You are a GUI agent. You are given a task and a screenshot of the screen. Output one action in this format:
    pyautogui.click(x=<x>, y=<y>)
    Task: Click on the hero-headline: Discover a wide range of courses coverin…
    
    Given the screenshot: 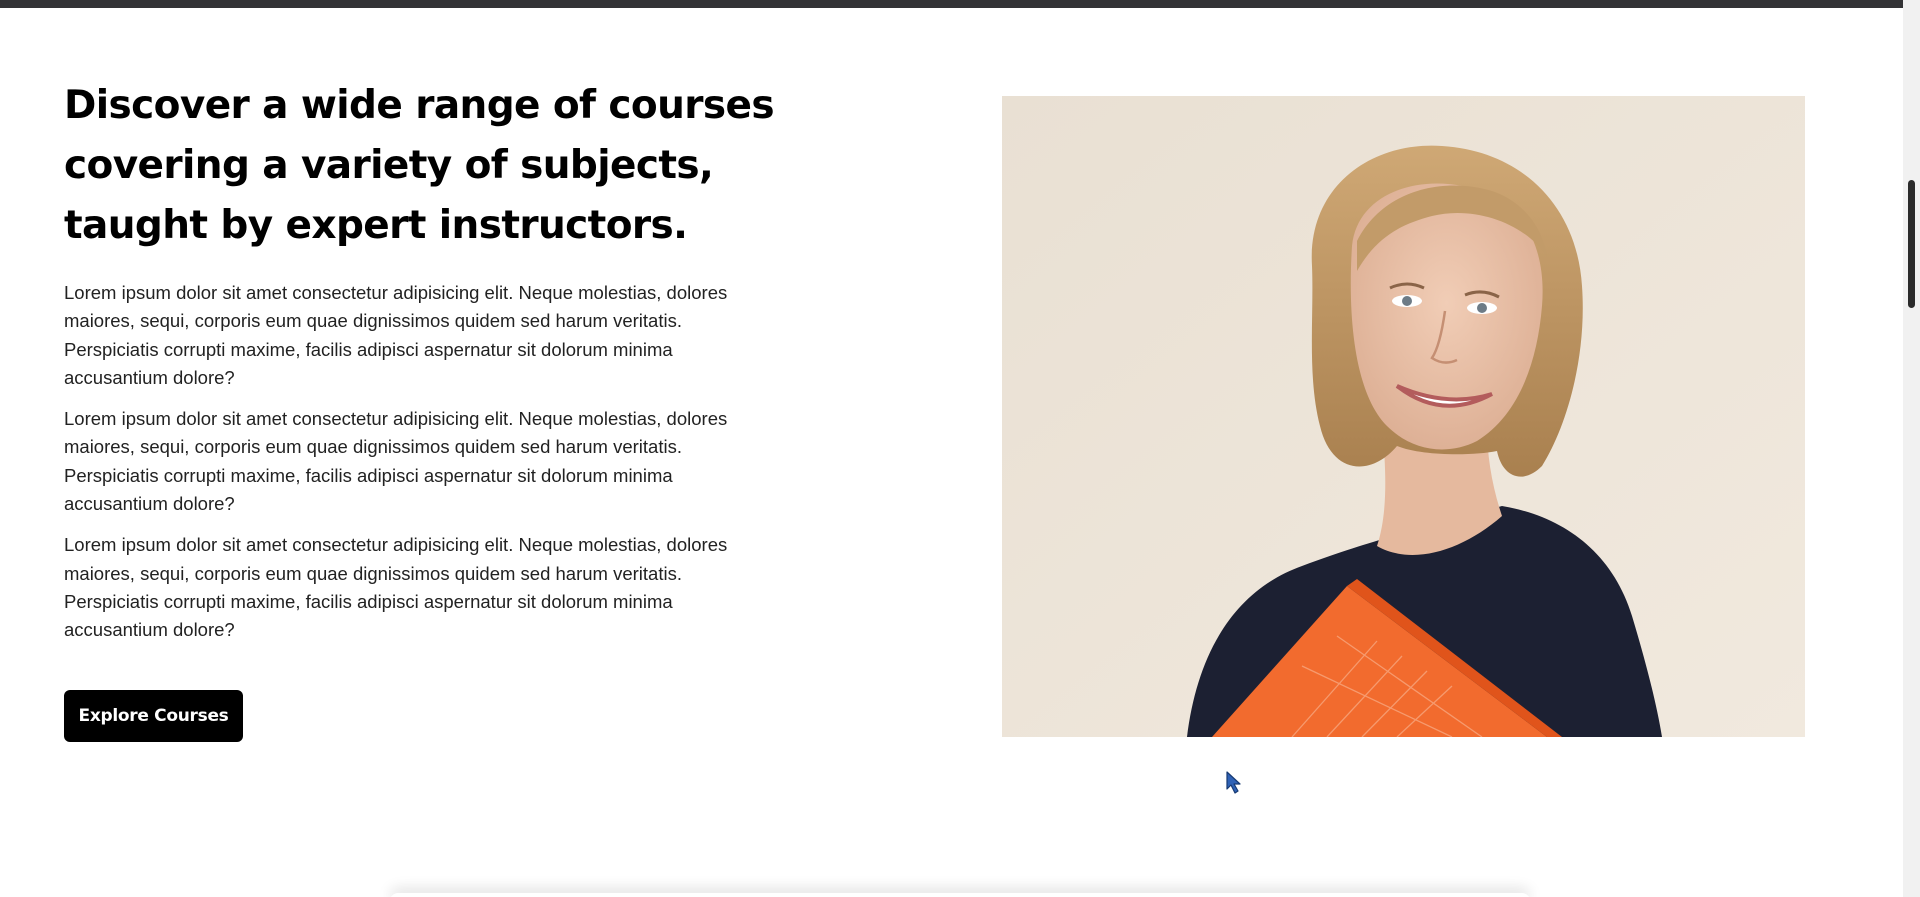 What is the action you would take?
    pyautogui.click(x=419, y=165)
    